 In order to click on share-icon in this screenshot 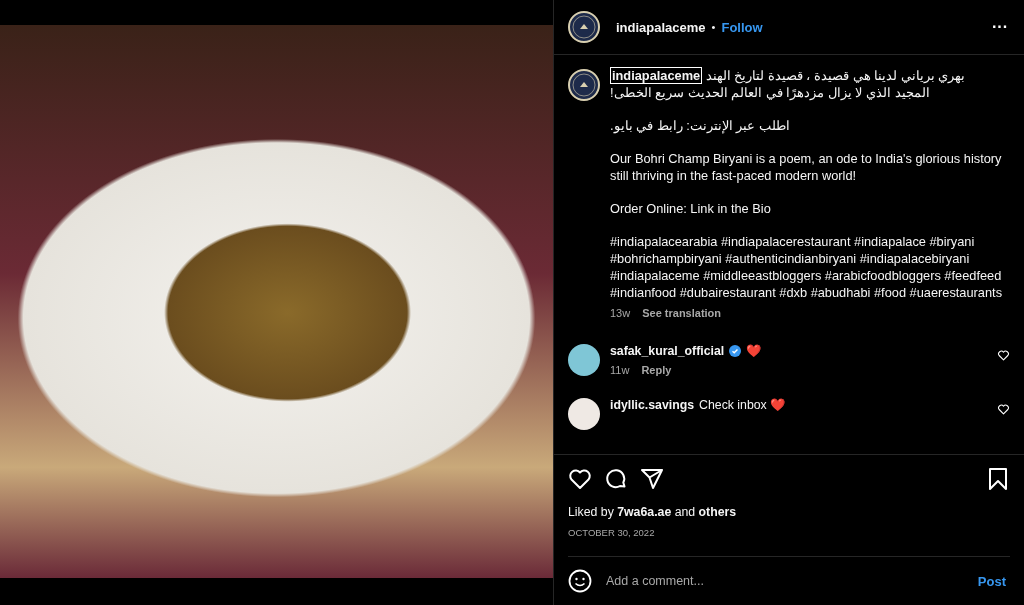, I will do `click(652, 479)`.